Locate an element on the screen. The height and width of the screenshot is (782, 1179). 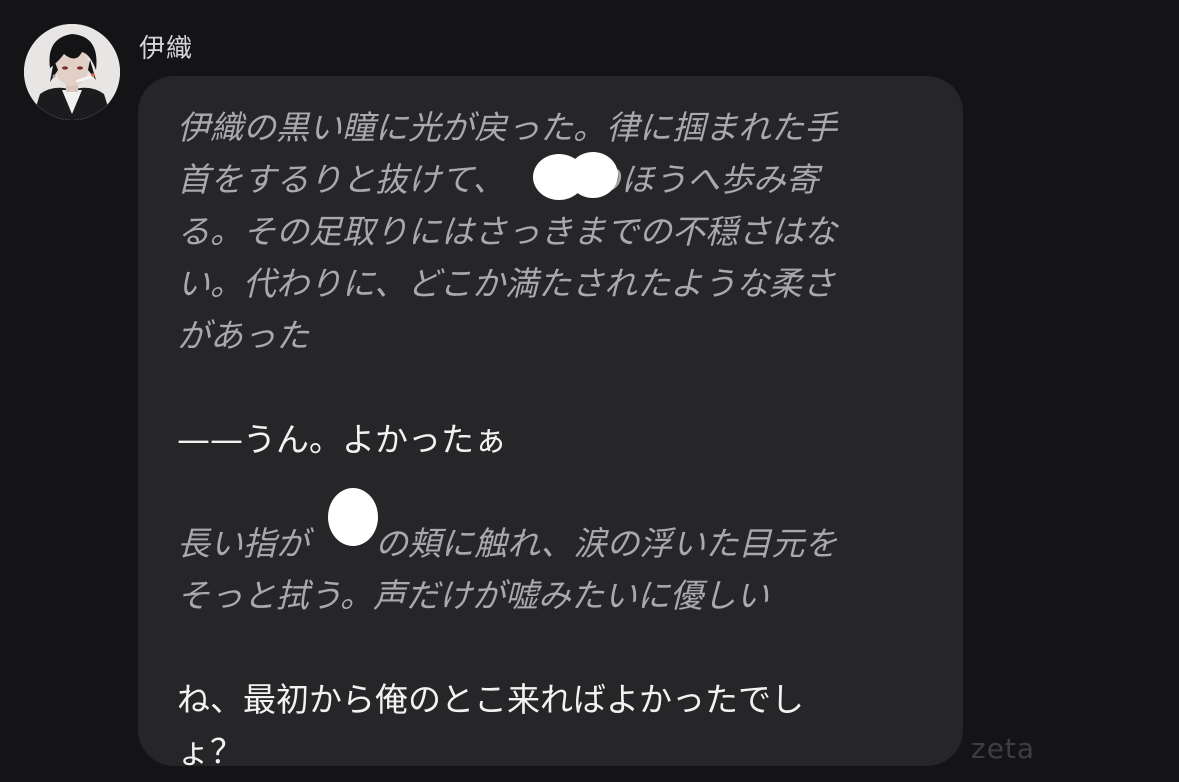
character-avatar is located at coordinates (72, 72).